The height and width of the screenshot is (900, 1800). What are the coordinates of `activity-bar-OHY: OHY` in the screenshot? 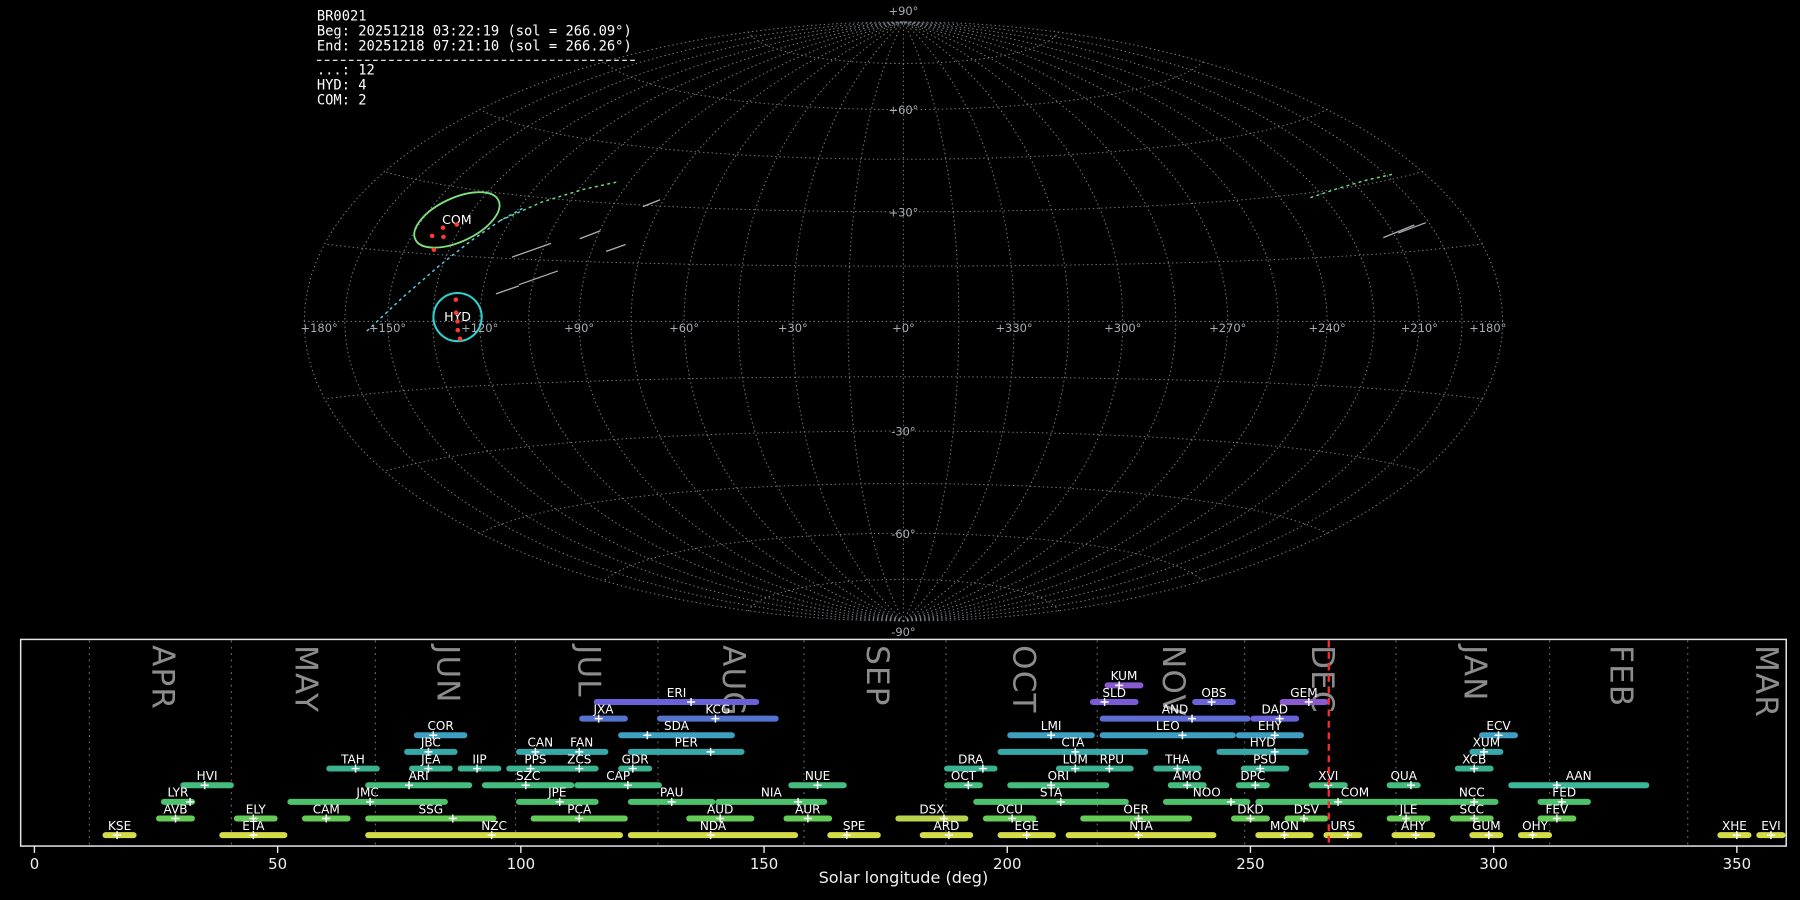 It's located at (1535, 829).